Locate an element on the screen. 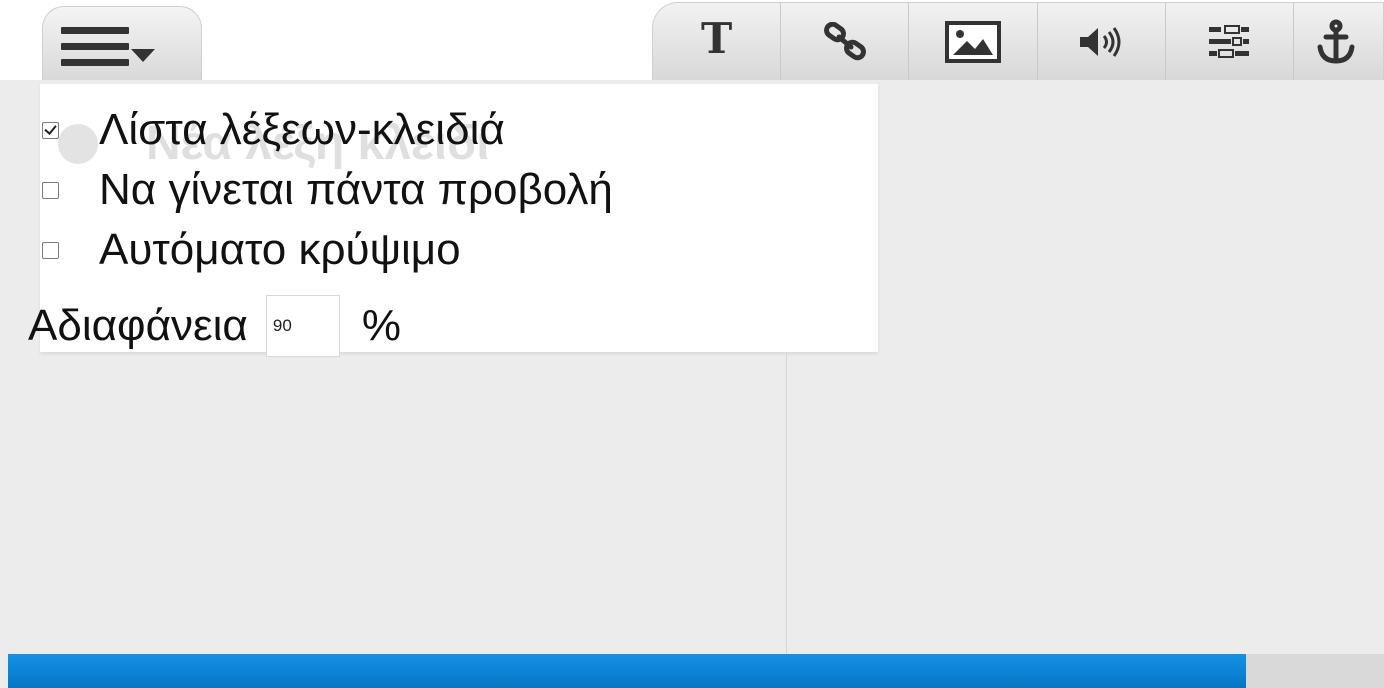 The width and height of the screenshot is (1384, 688). progress-fill is located at coordinates (627, 671).